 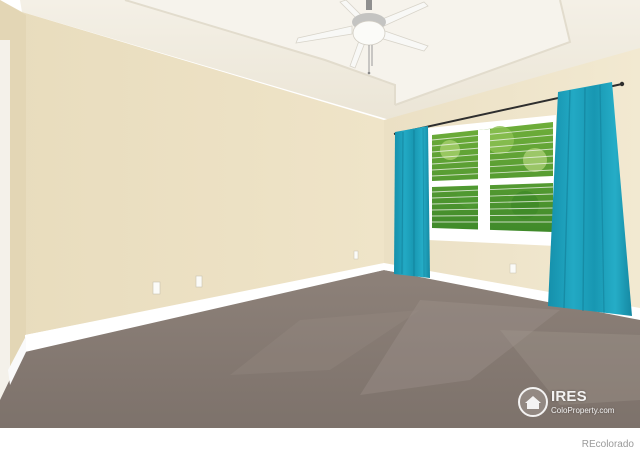 I want to click on door-frame, so click(x=5, y=220).